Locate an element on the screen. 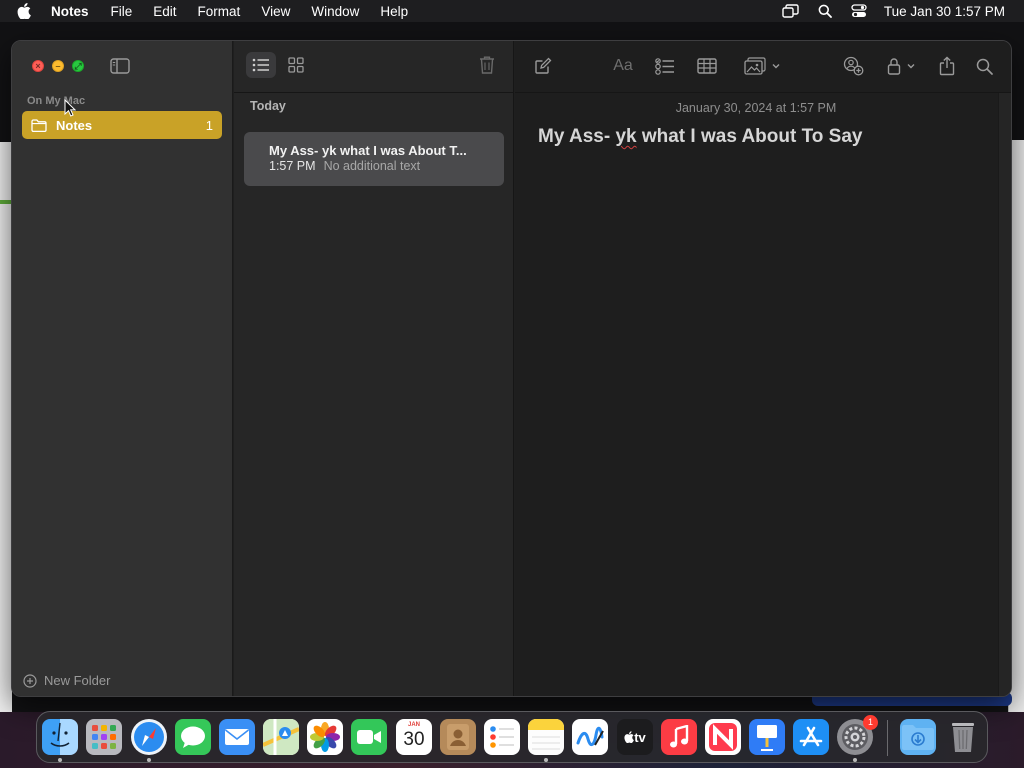  note-timestamp: January 30, 2024 at 1:57 PM is located at coordinates (756, 108).